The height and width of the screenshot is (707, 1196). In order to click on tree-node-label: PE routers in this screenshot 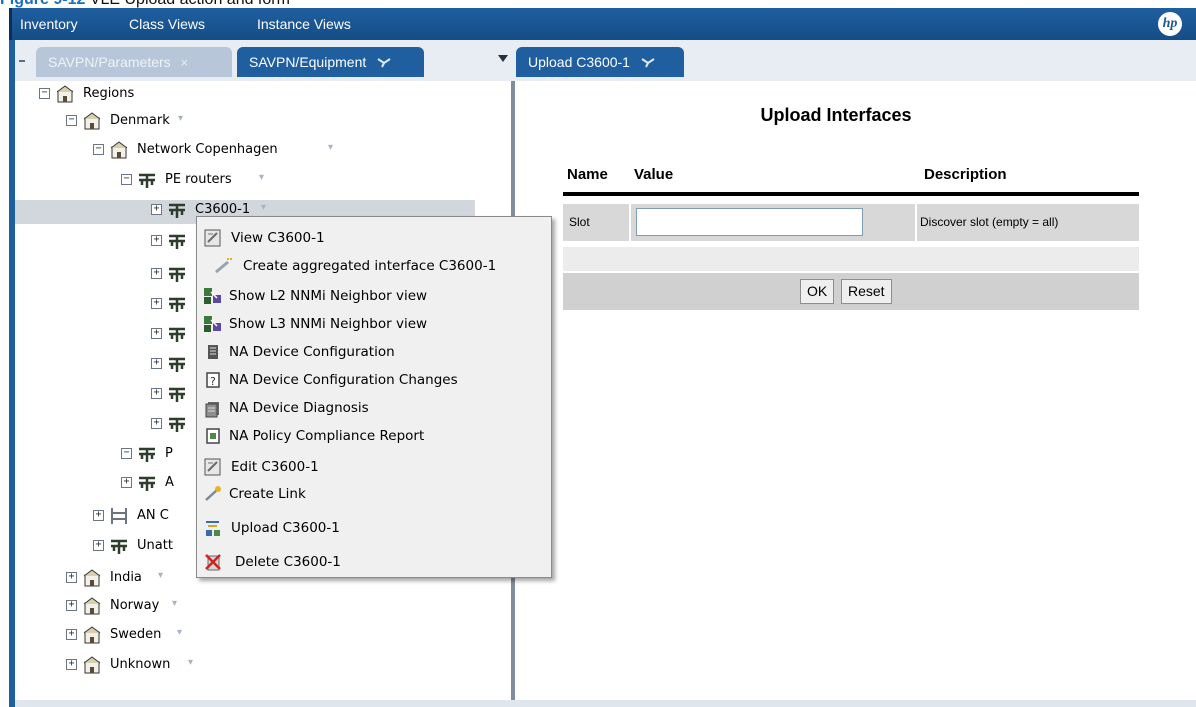, I will do `click(198, 179)`.